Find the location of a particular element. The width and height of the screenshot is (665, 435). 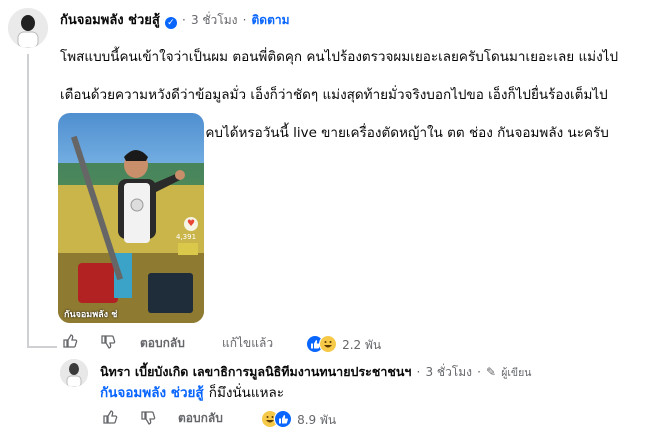

reply-reactions-count: 8.9 พัน is located at coordinates (317, 420).